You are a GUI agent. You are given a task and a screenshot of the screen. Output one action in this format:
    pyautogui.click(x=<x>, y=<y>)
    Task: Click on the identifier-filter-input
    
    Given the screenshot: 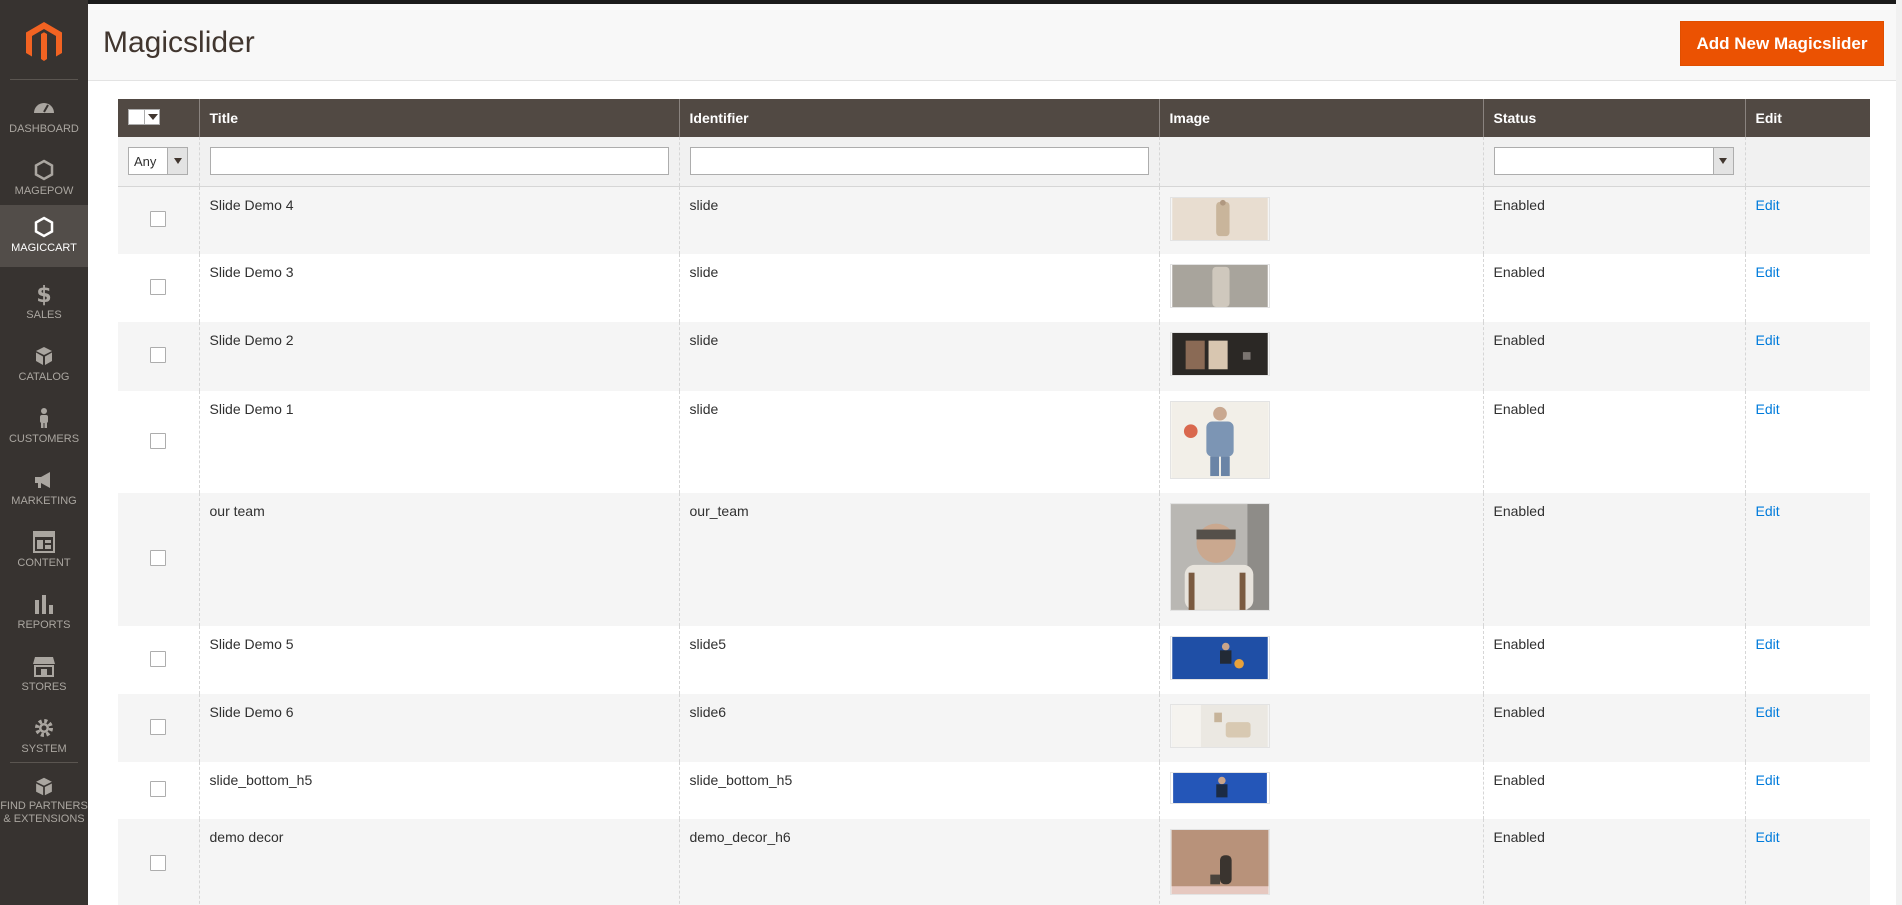 What is the action you would take?
    pyautogui.click(x=919, y=161)
    